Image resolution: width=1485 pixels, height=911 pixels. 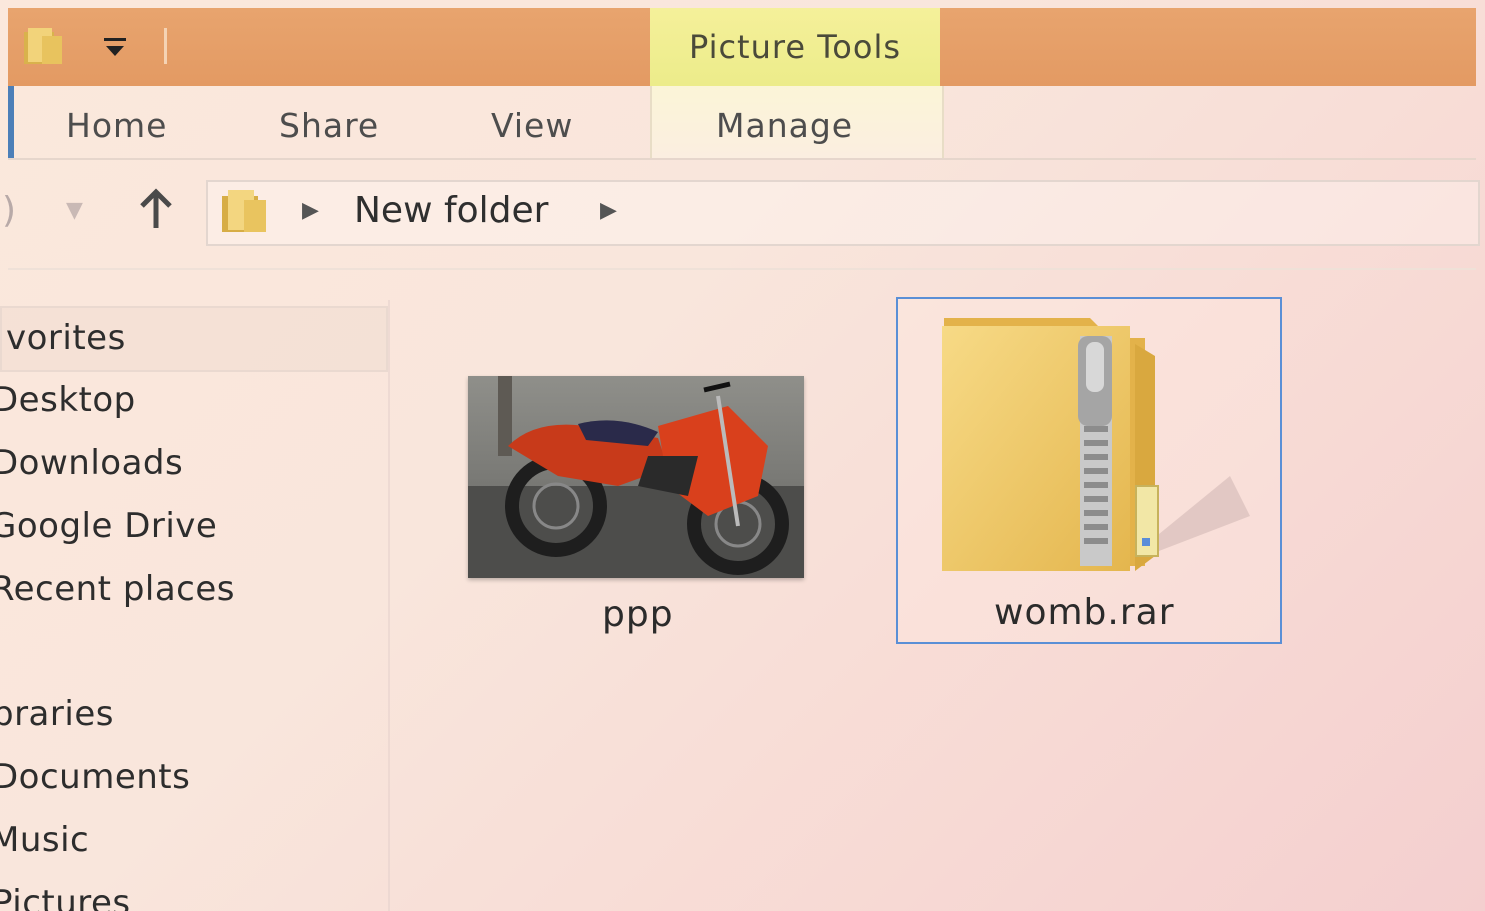 What do you see at coordinates (784, 125) in the screenshot?
I see `tab-manage: Manage` at bounding box center [784, 125].